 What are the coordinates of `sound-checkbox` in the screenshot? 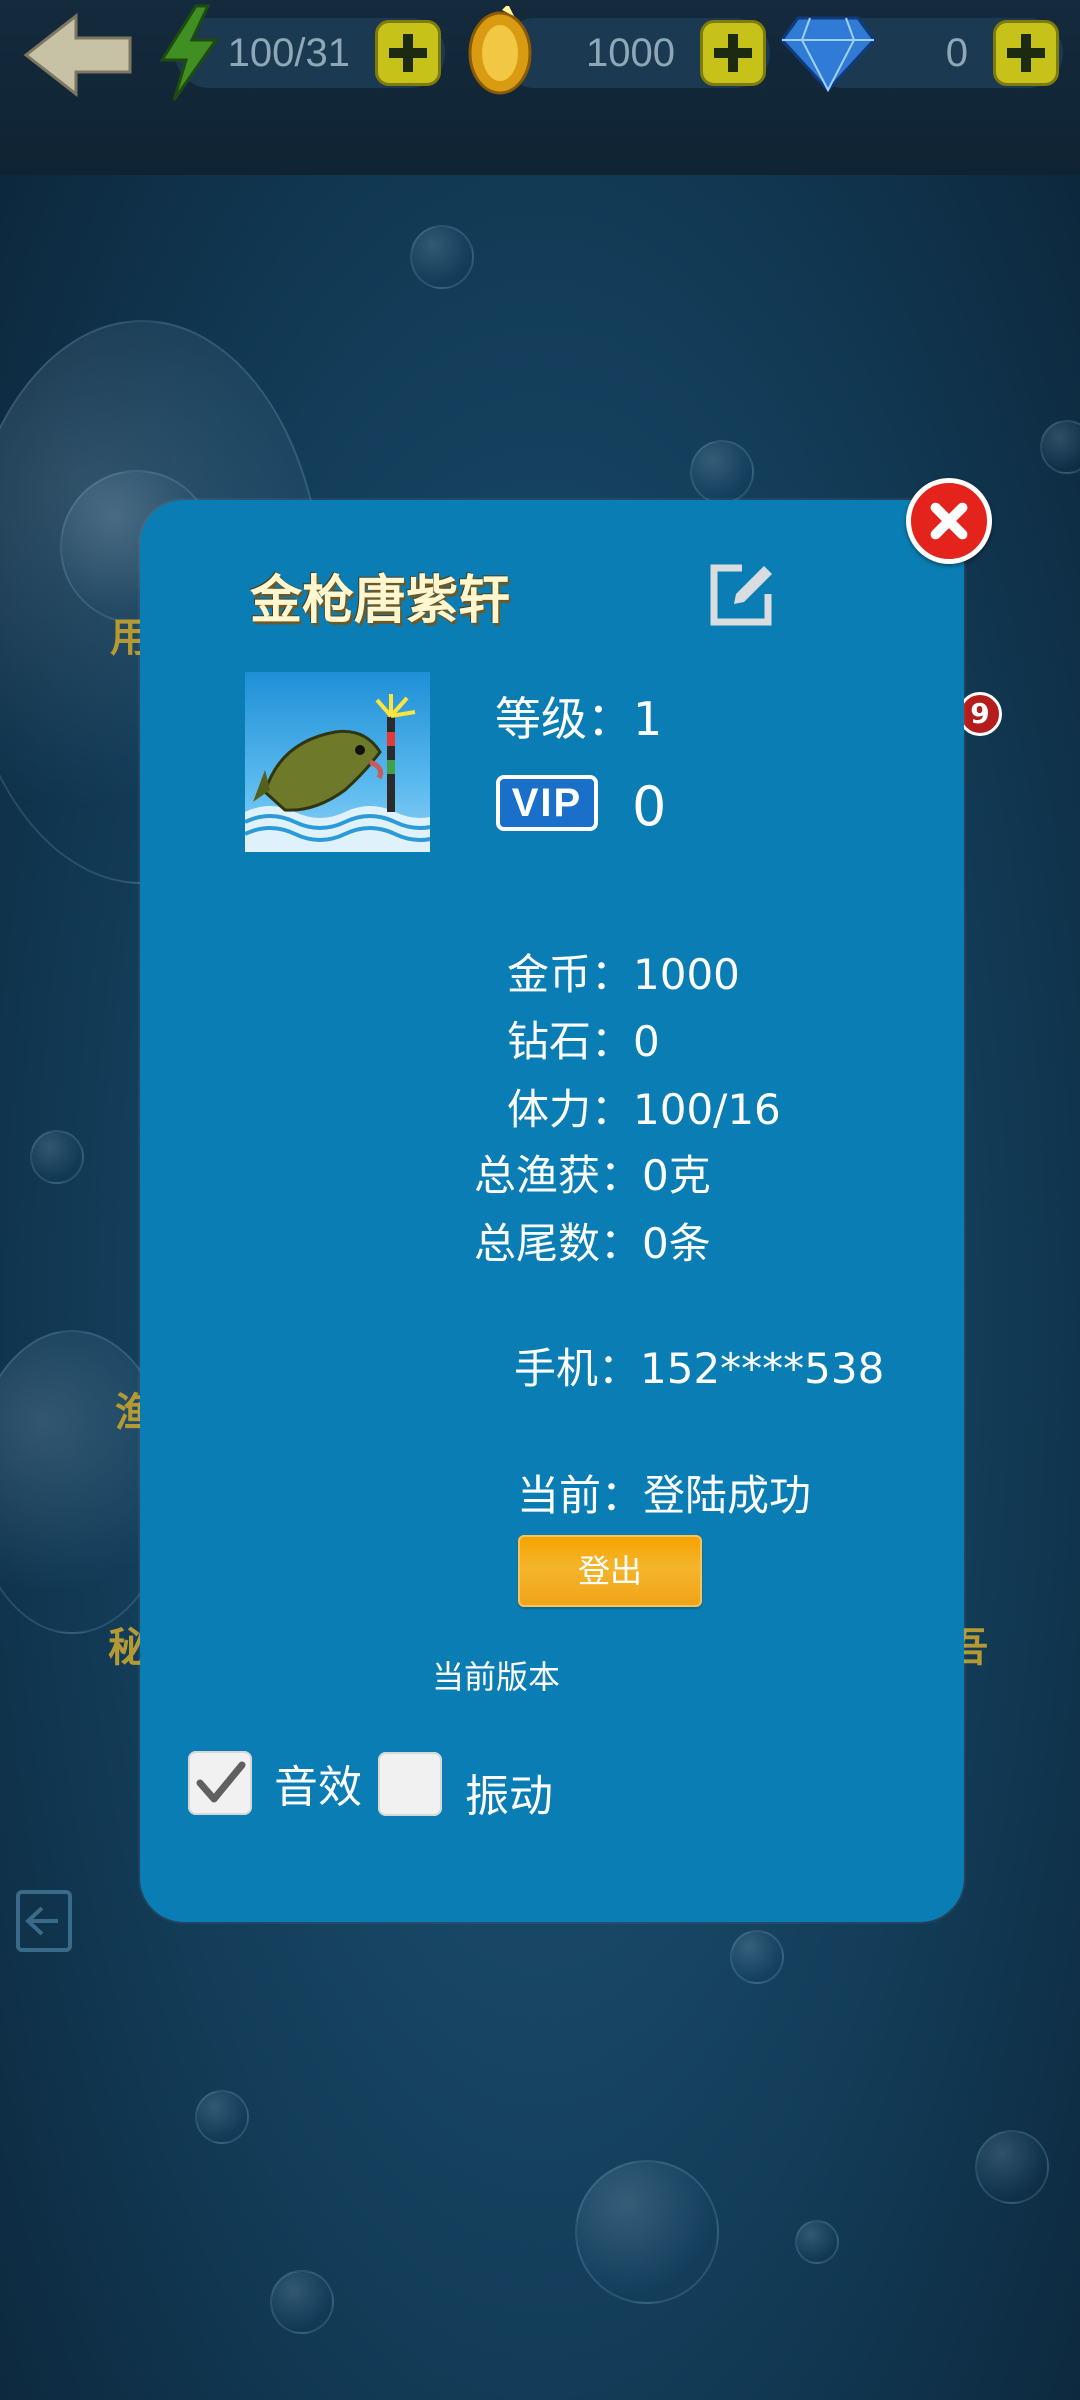 It's located at (220, 1783).